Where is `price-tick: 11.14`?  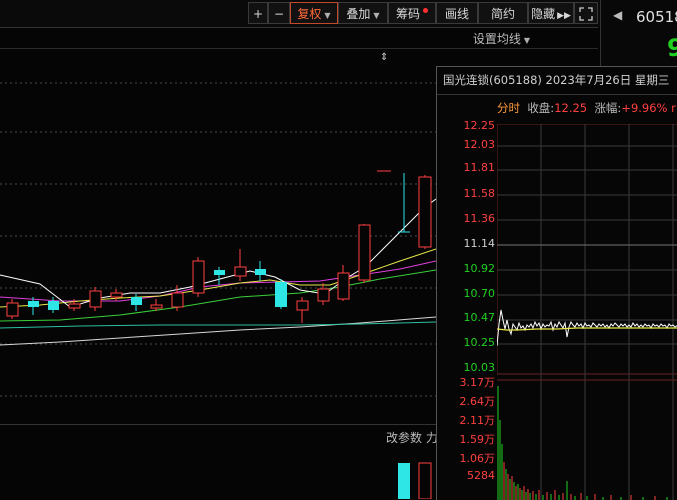
price-tick: 11.14 is located at coordinates (479, 243).